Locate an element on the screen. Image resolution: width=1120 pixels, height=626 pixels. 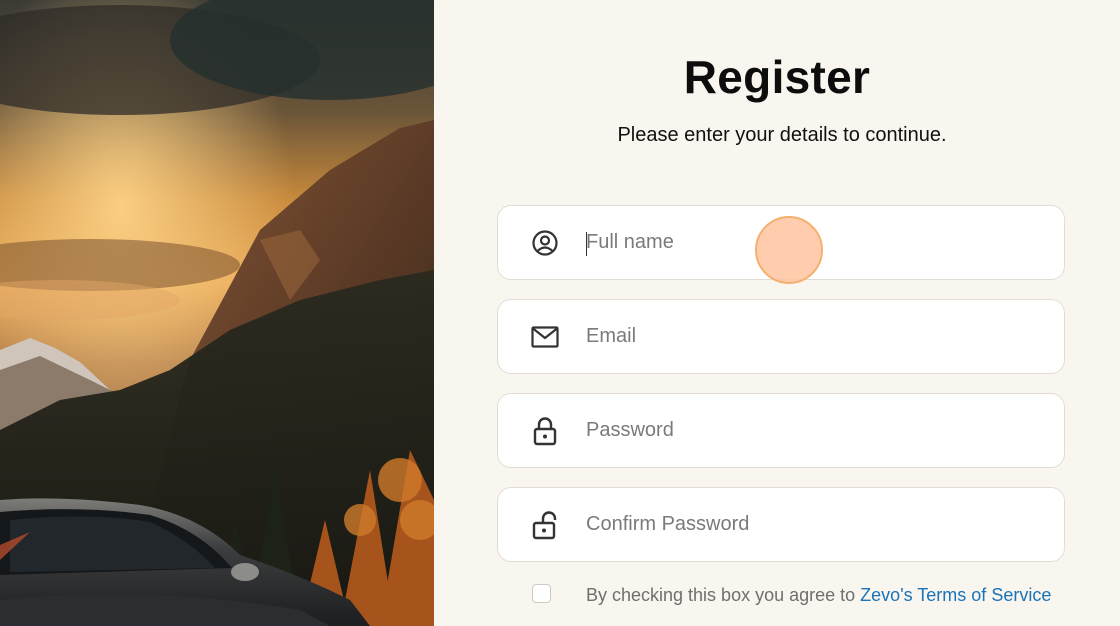
user-circle-icon is located at coordinates (545, 243).